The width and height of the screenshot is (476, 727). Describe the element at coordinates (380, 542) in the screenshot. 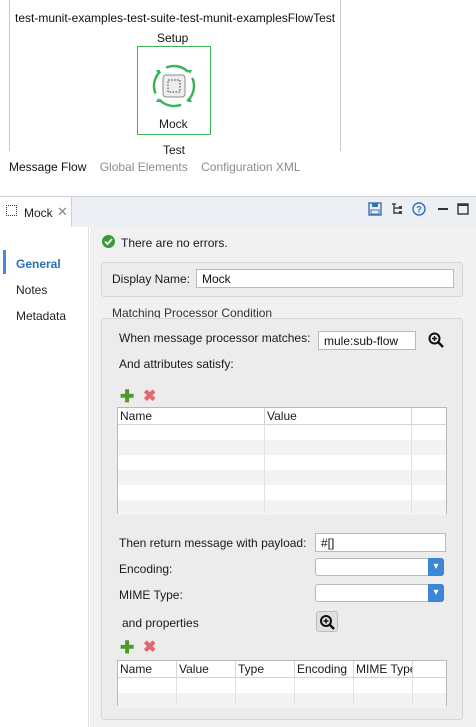

I see `payload-input` at that location.